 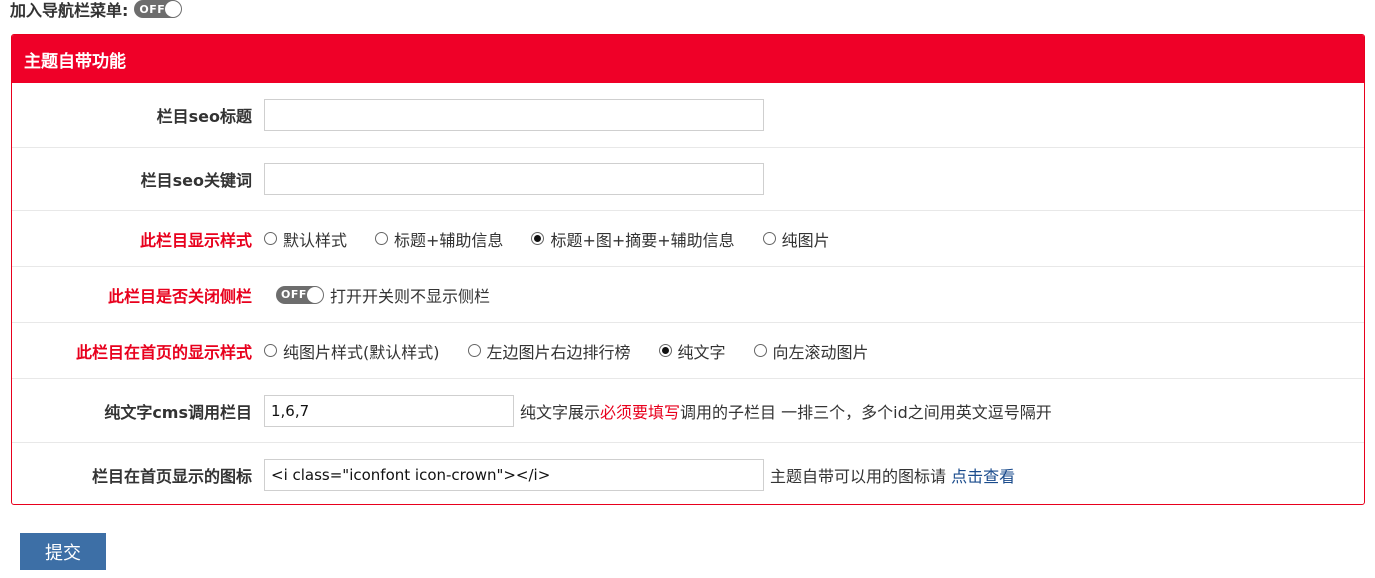 I want to click on option-label: 左边图片右边排行榜, so click(x=558, y=352).